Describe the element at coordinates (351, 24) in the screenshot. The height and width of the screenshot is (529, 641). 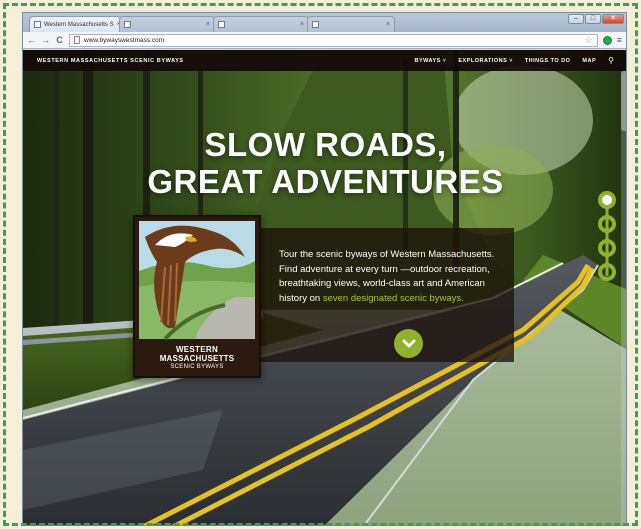
I see `tab-4: ×` at that location.